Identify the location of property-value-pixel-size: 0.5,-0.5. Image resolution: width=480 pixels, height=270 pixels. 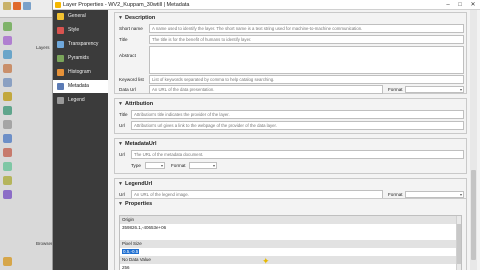
(290, 252).